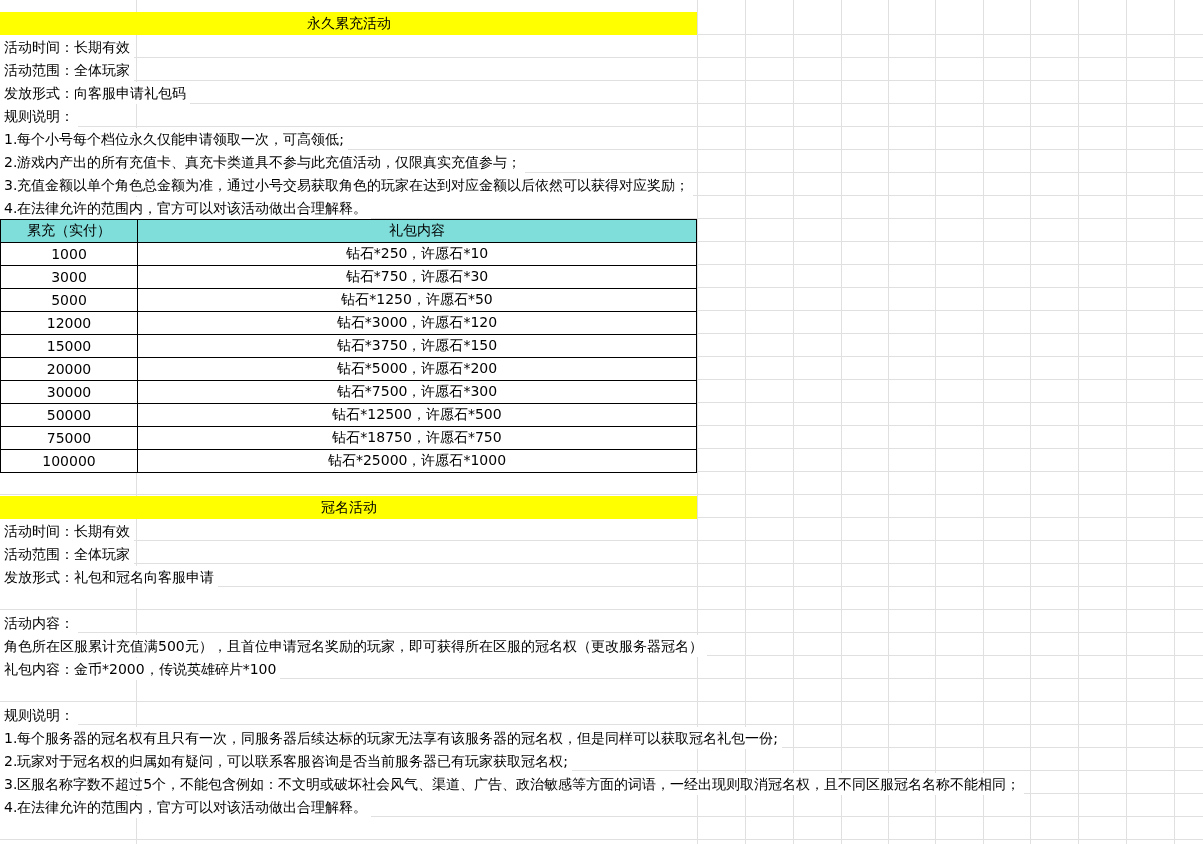 The image size is (1203, 844). I want to click on table-cell: 钻石*5000，许愿石*200, so click(417, 369).